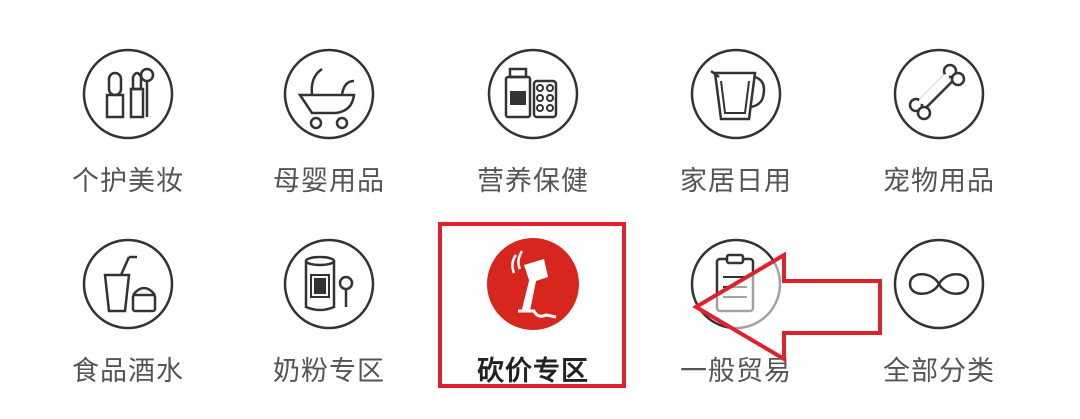 Image resolution: width=1080 pixels, height=419 pixels. What do you see at coordinates (736, 94) in the screenshot?
I see `water-pitcher-icon` at bounding box center [736, 94].